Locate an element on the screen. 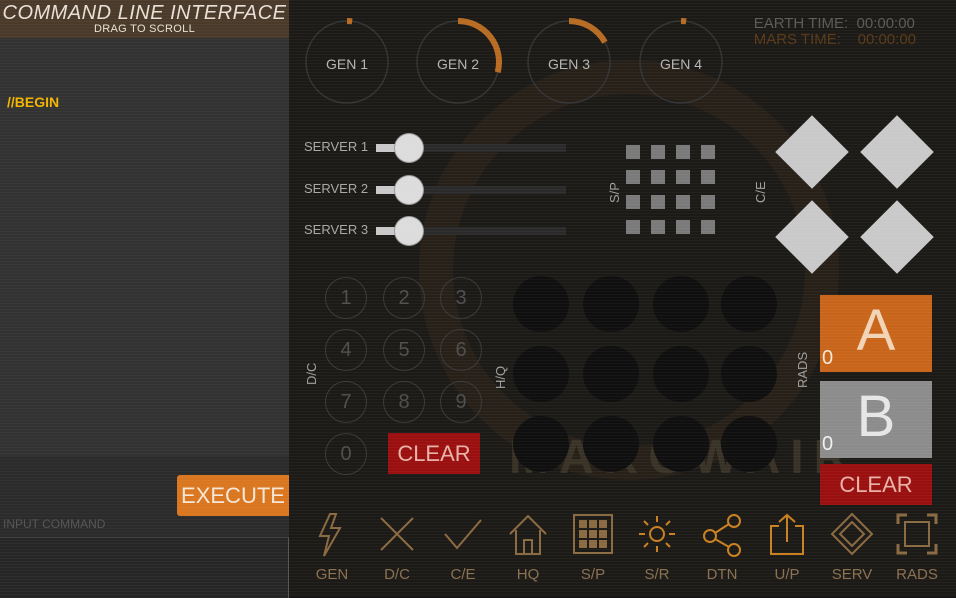 This screenshot has height=598, width=956. cli-log-line: //BEGIN is located at coordinates (33, 102).